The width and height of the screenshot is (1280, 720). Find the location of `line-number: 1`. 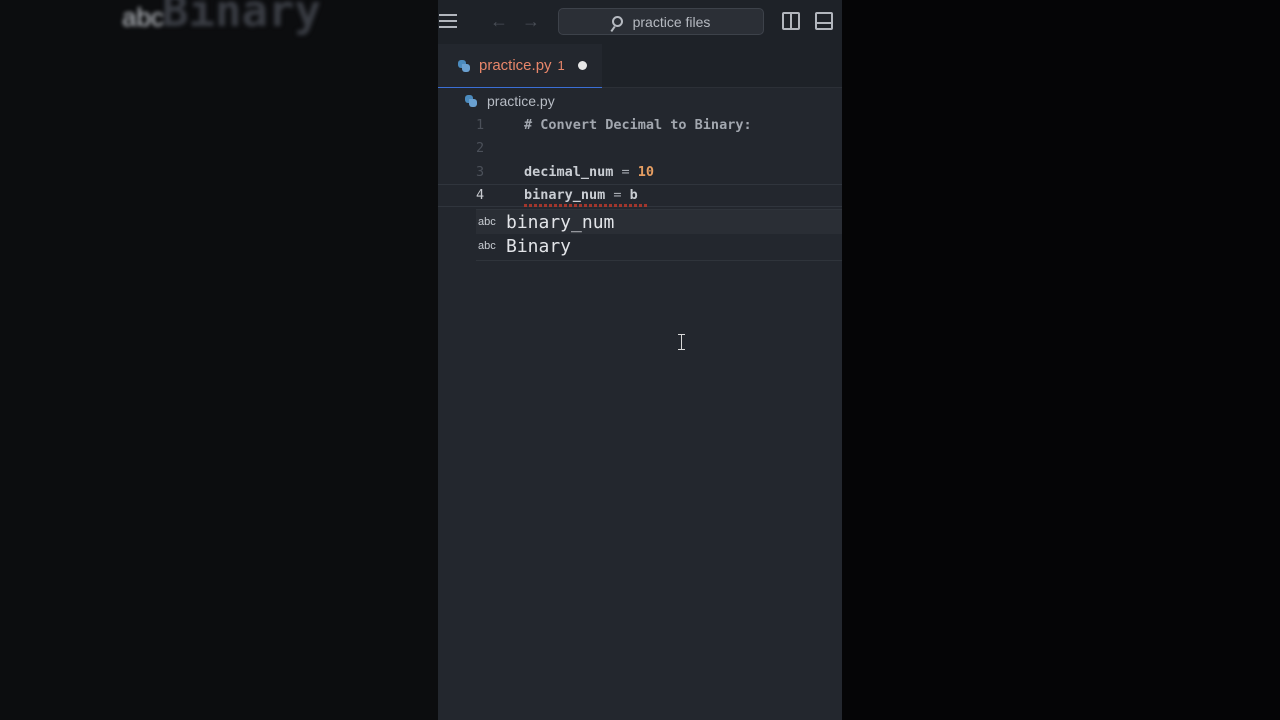

line-number: 1 is located at coordinates (480, 124).